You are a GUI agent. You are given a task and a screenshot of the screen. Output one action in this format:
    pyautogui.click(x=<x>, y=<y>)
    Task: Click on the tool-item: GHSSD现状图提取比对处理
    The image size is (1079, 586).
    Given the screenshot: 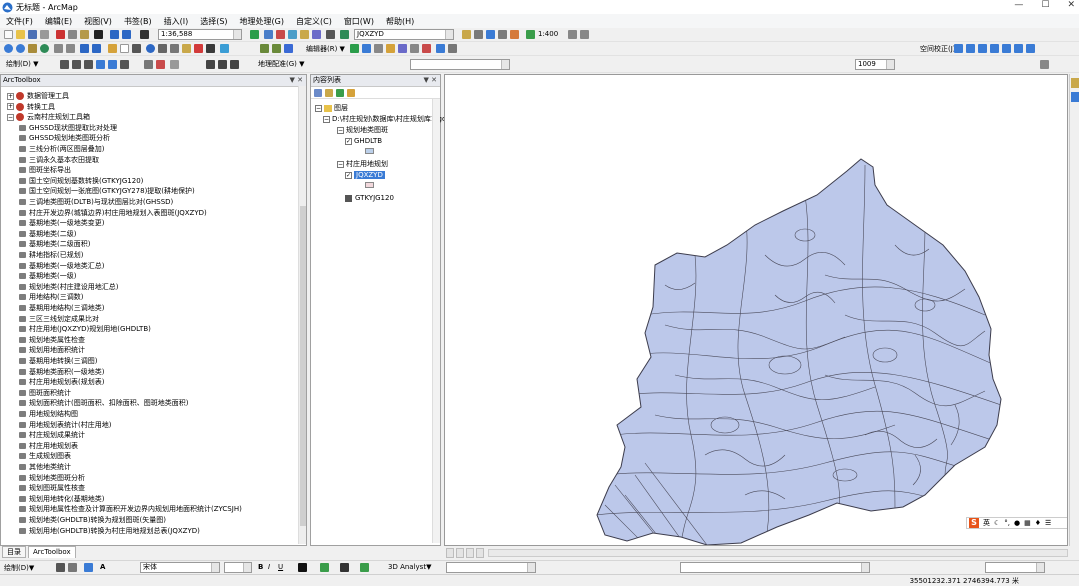 What is the action you would take?
    pyautogui.click(x=68, y=128)
    